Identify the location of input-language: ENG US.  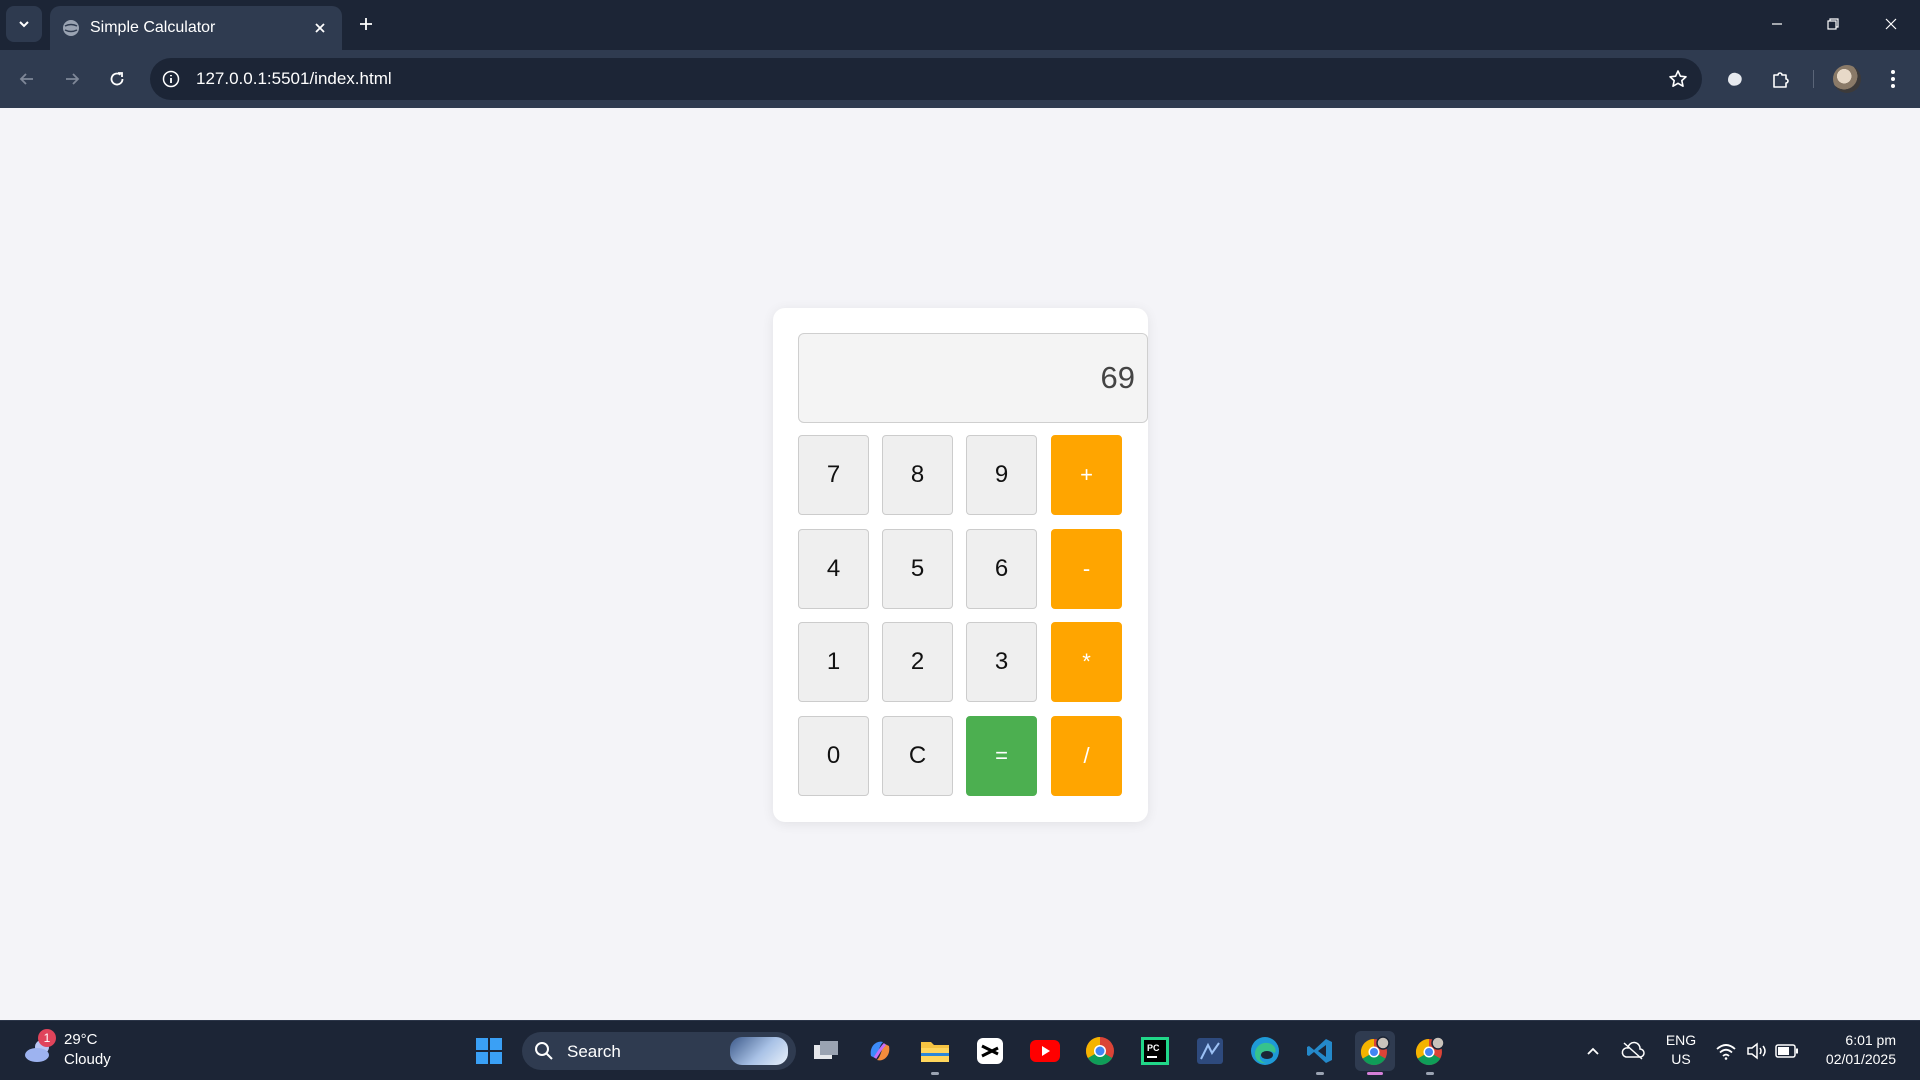
(1681, 1050).